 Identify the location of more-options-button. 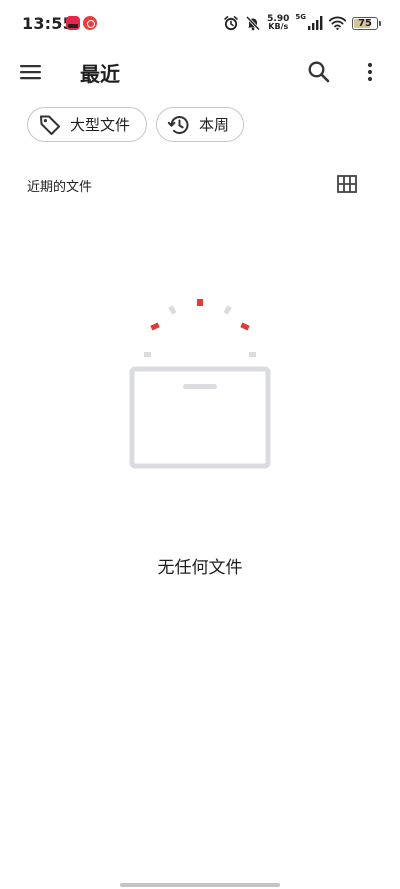
(370, 72).